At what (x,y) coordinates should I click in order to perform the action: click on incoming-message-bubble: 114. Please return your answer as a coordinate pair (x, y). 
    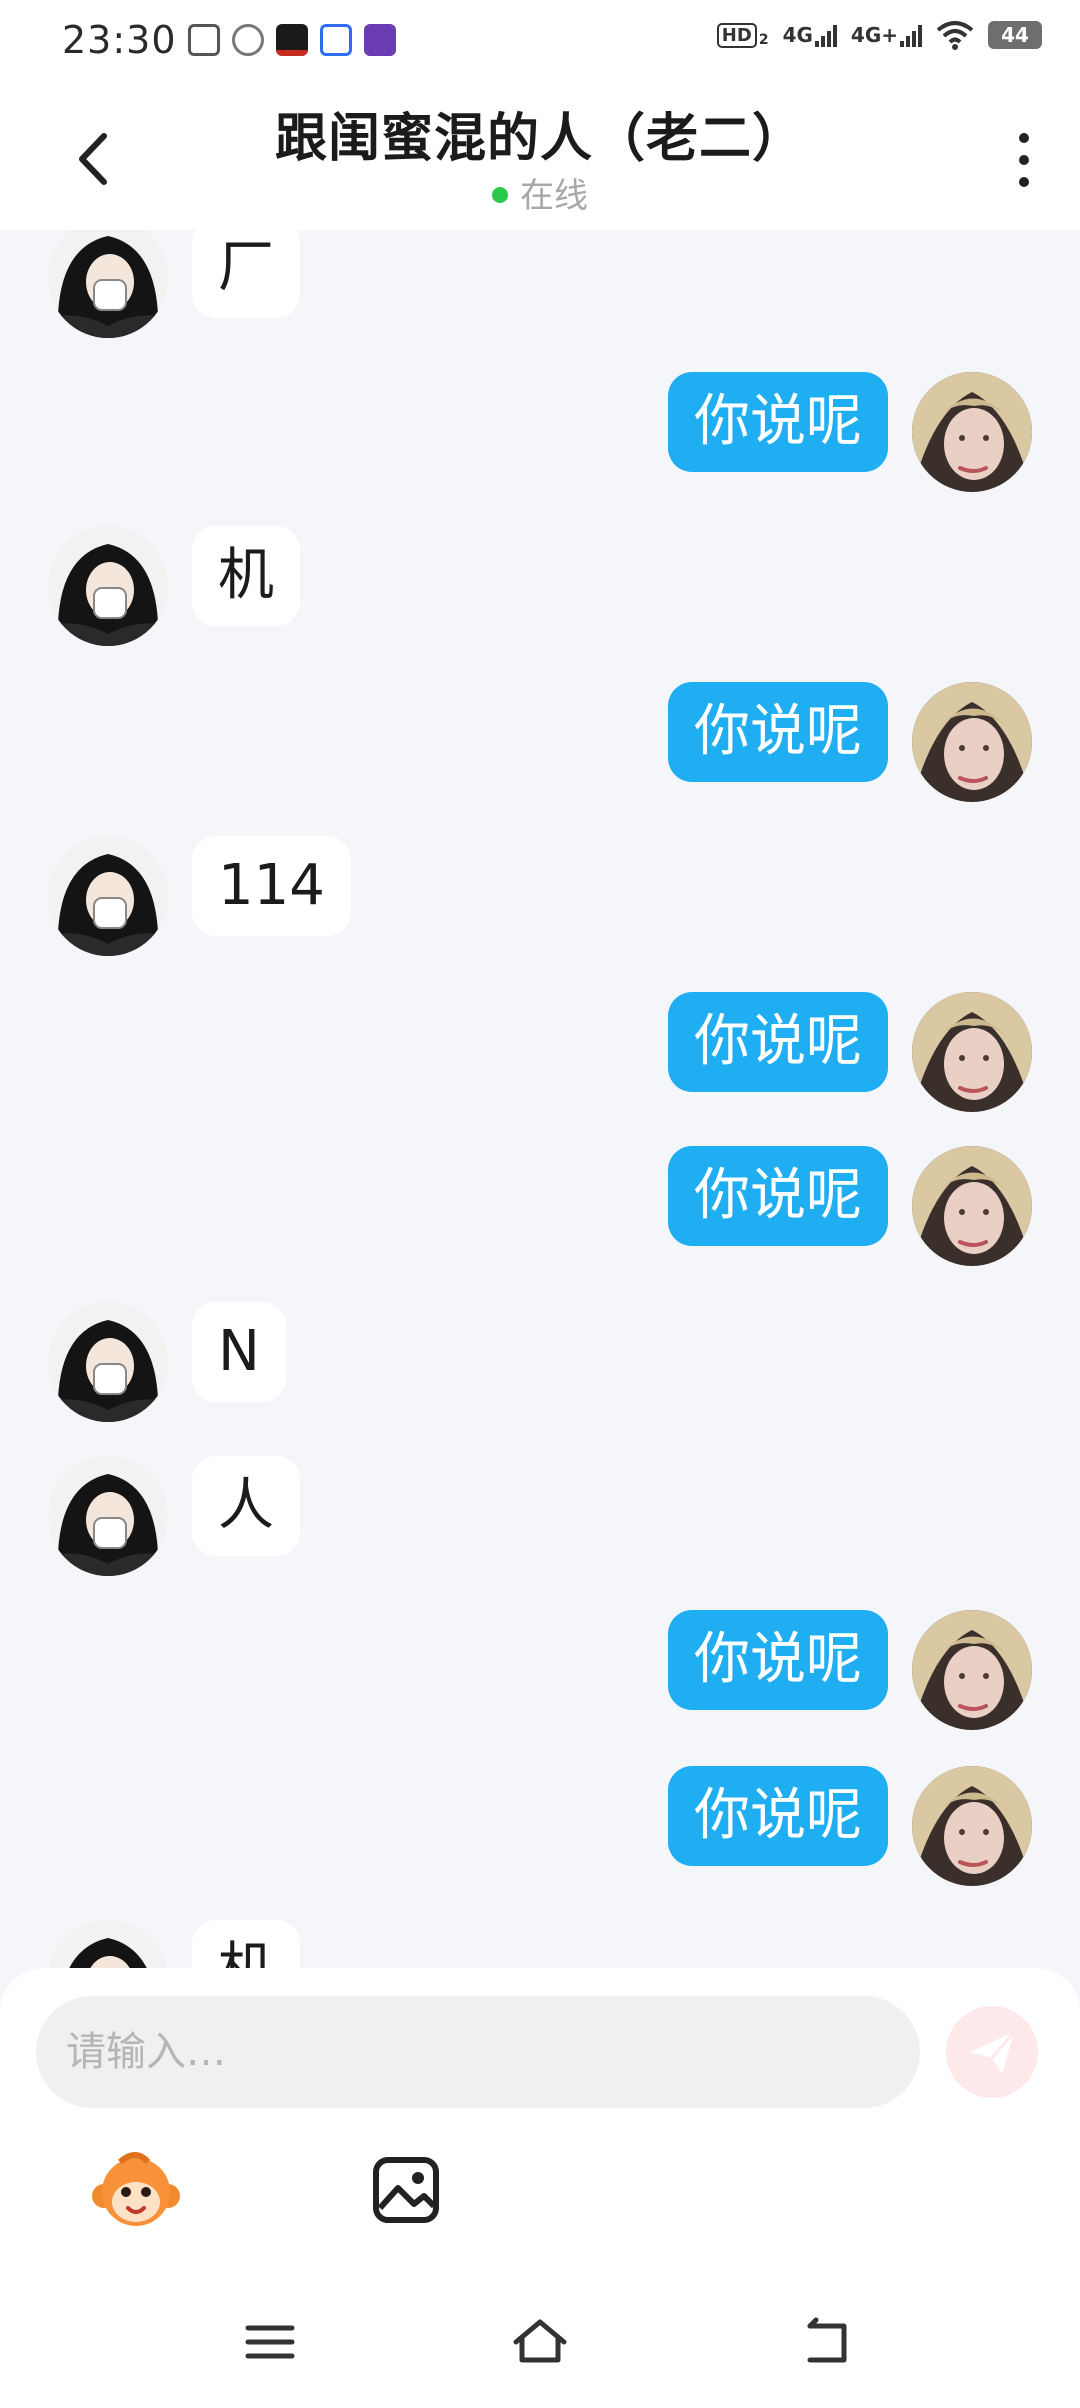
    Looking at the image, I should click on (271, 886).